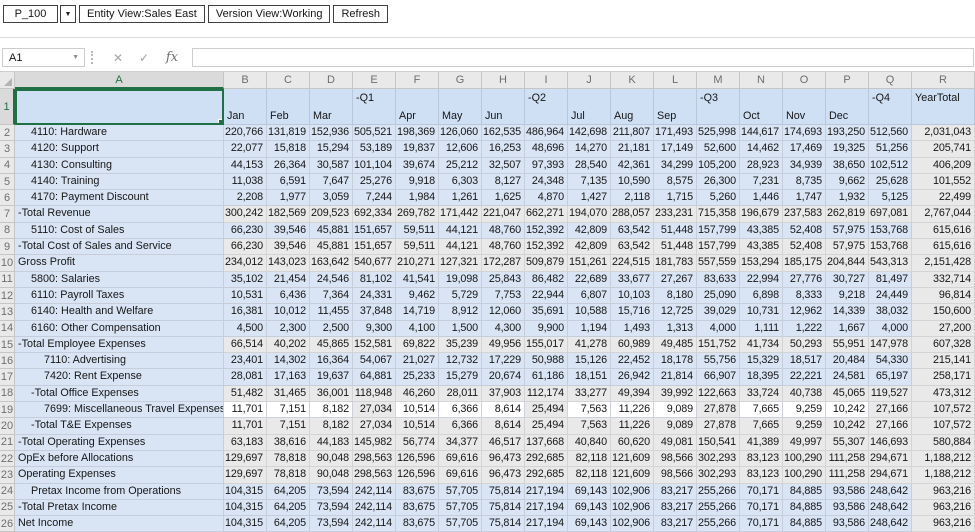  Describe the element at coordinates (119, 410) in the screenshot. I see `cell-A19: 7699: Miscellaneous Travel Expenses` at that location.